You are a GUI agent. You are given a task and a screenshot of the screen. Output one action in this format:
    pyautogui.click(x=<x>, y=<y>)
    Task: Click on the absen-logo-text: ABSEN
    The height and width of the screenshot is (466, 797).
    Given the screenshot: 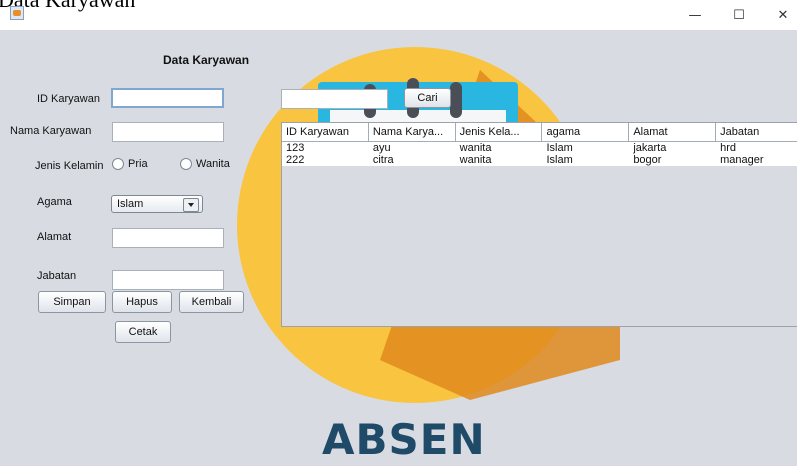 What is the action you would take?
    pyautogui.click(x=404, y=439)
    